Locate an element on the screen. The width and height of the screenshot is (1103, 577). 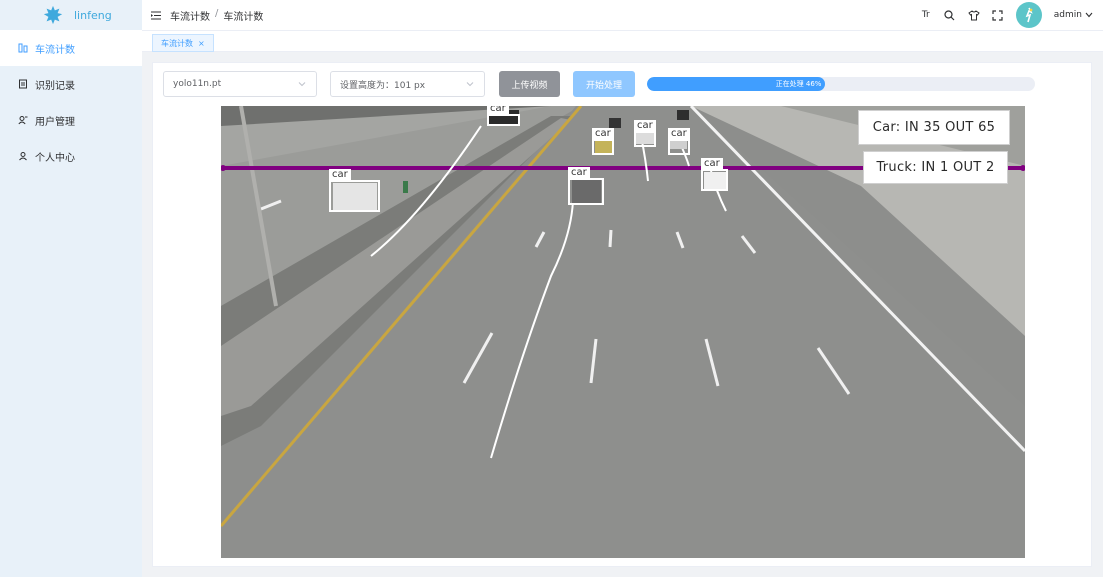
height-select: 设置高度为：101 px is located at coordinates (407, 84).